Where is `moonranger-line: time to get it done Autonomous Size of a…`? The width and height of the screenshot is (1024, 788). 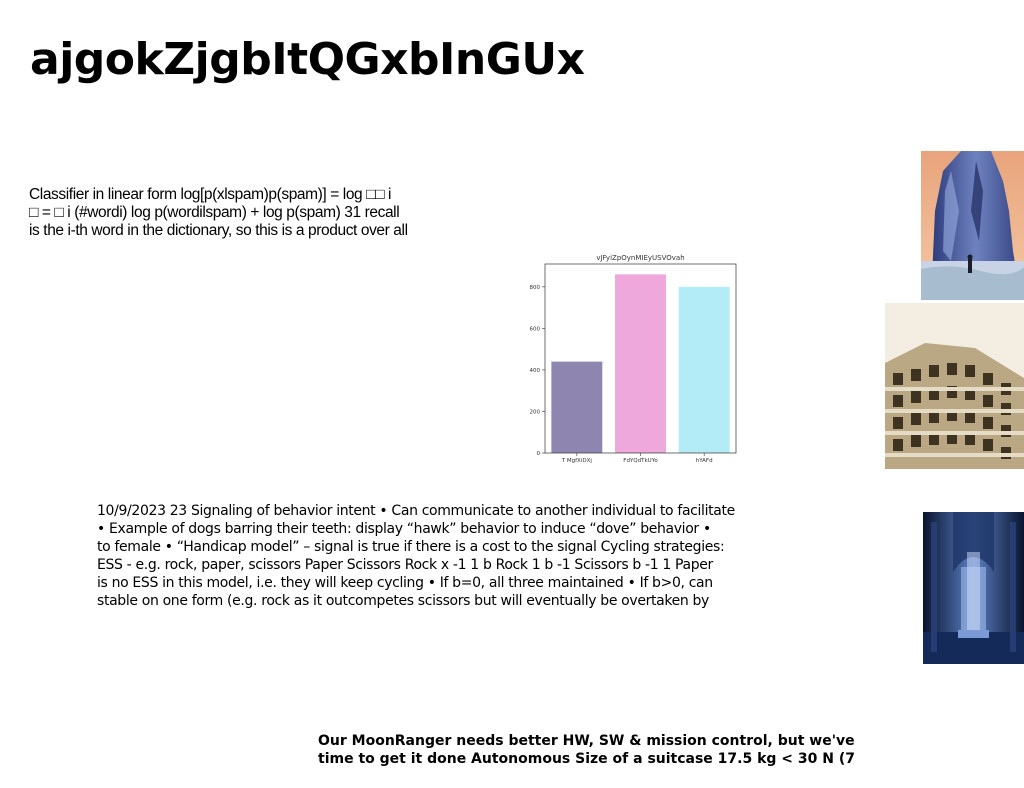 moonranger-line: time to get it done Autonomous Size of a… is located at coordinates (586, 759).